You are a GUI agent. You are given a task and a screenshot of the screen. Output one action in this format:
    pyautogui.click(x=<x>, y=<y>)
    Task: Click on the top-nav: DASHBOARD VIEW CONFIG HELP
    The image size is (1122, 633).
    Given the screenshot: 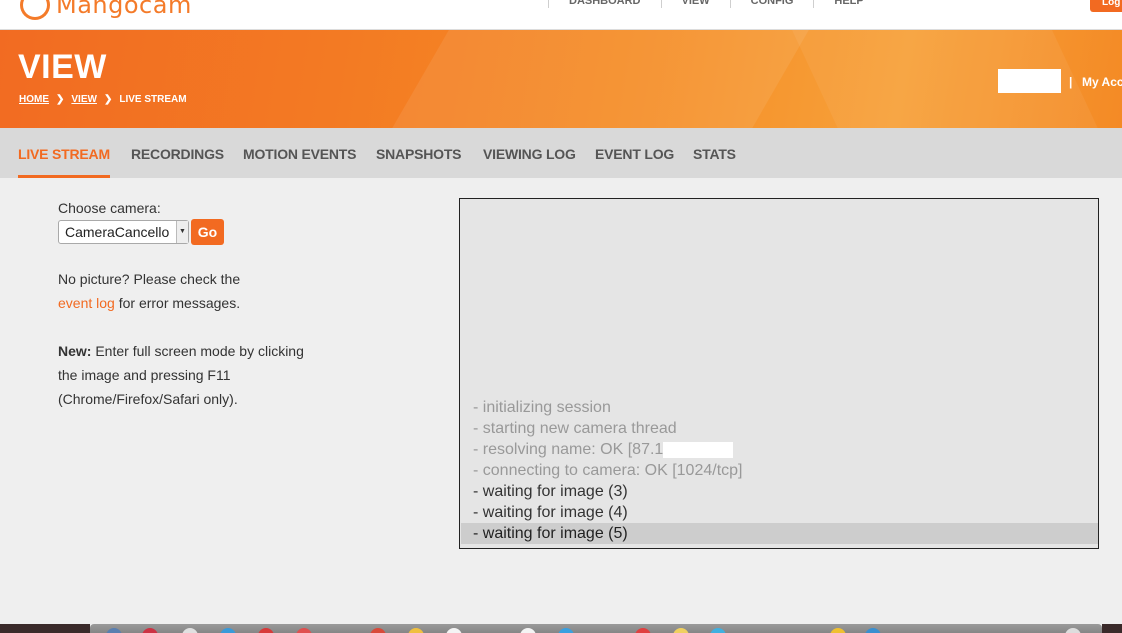 What is the action you would take?
    pyautogui.click(x=716, y=4)
    